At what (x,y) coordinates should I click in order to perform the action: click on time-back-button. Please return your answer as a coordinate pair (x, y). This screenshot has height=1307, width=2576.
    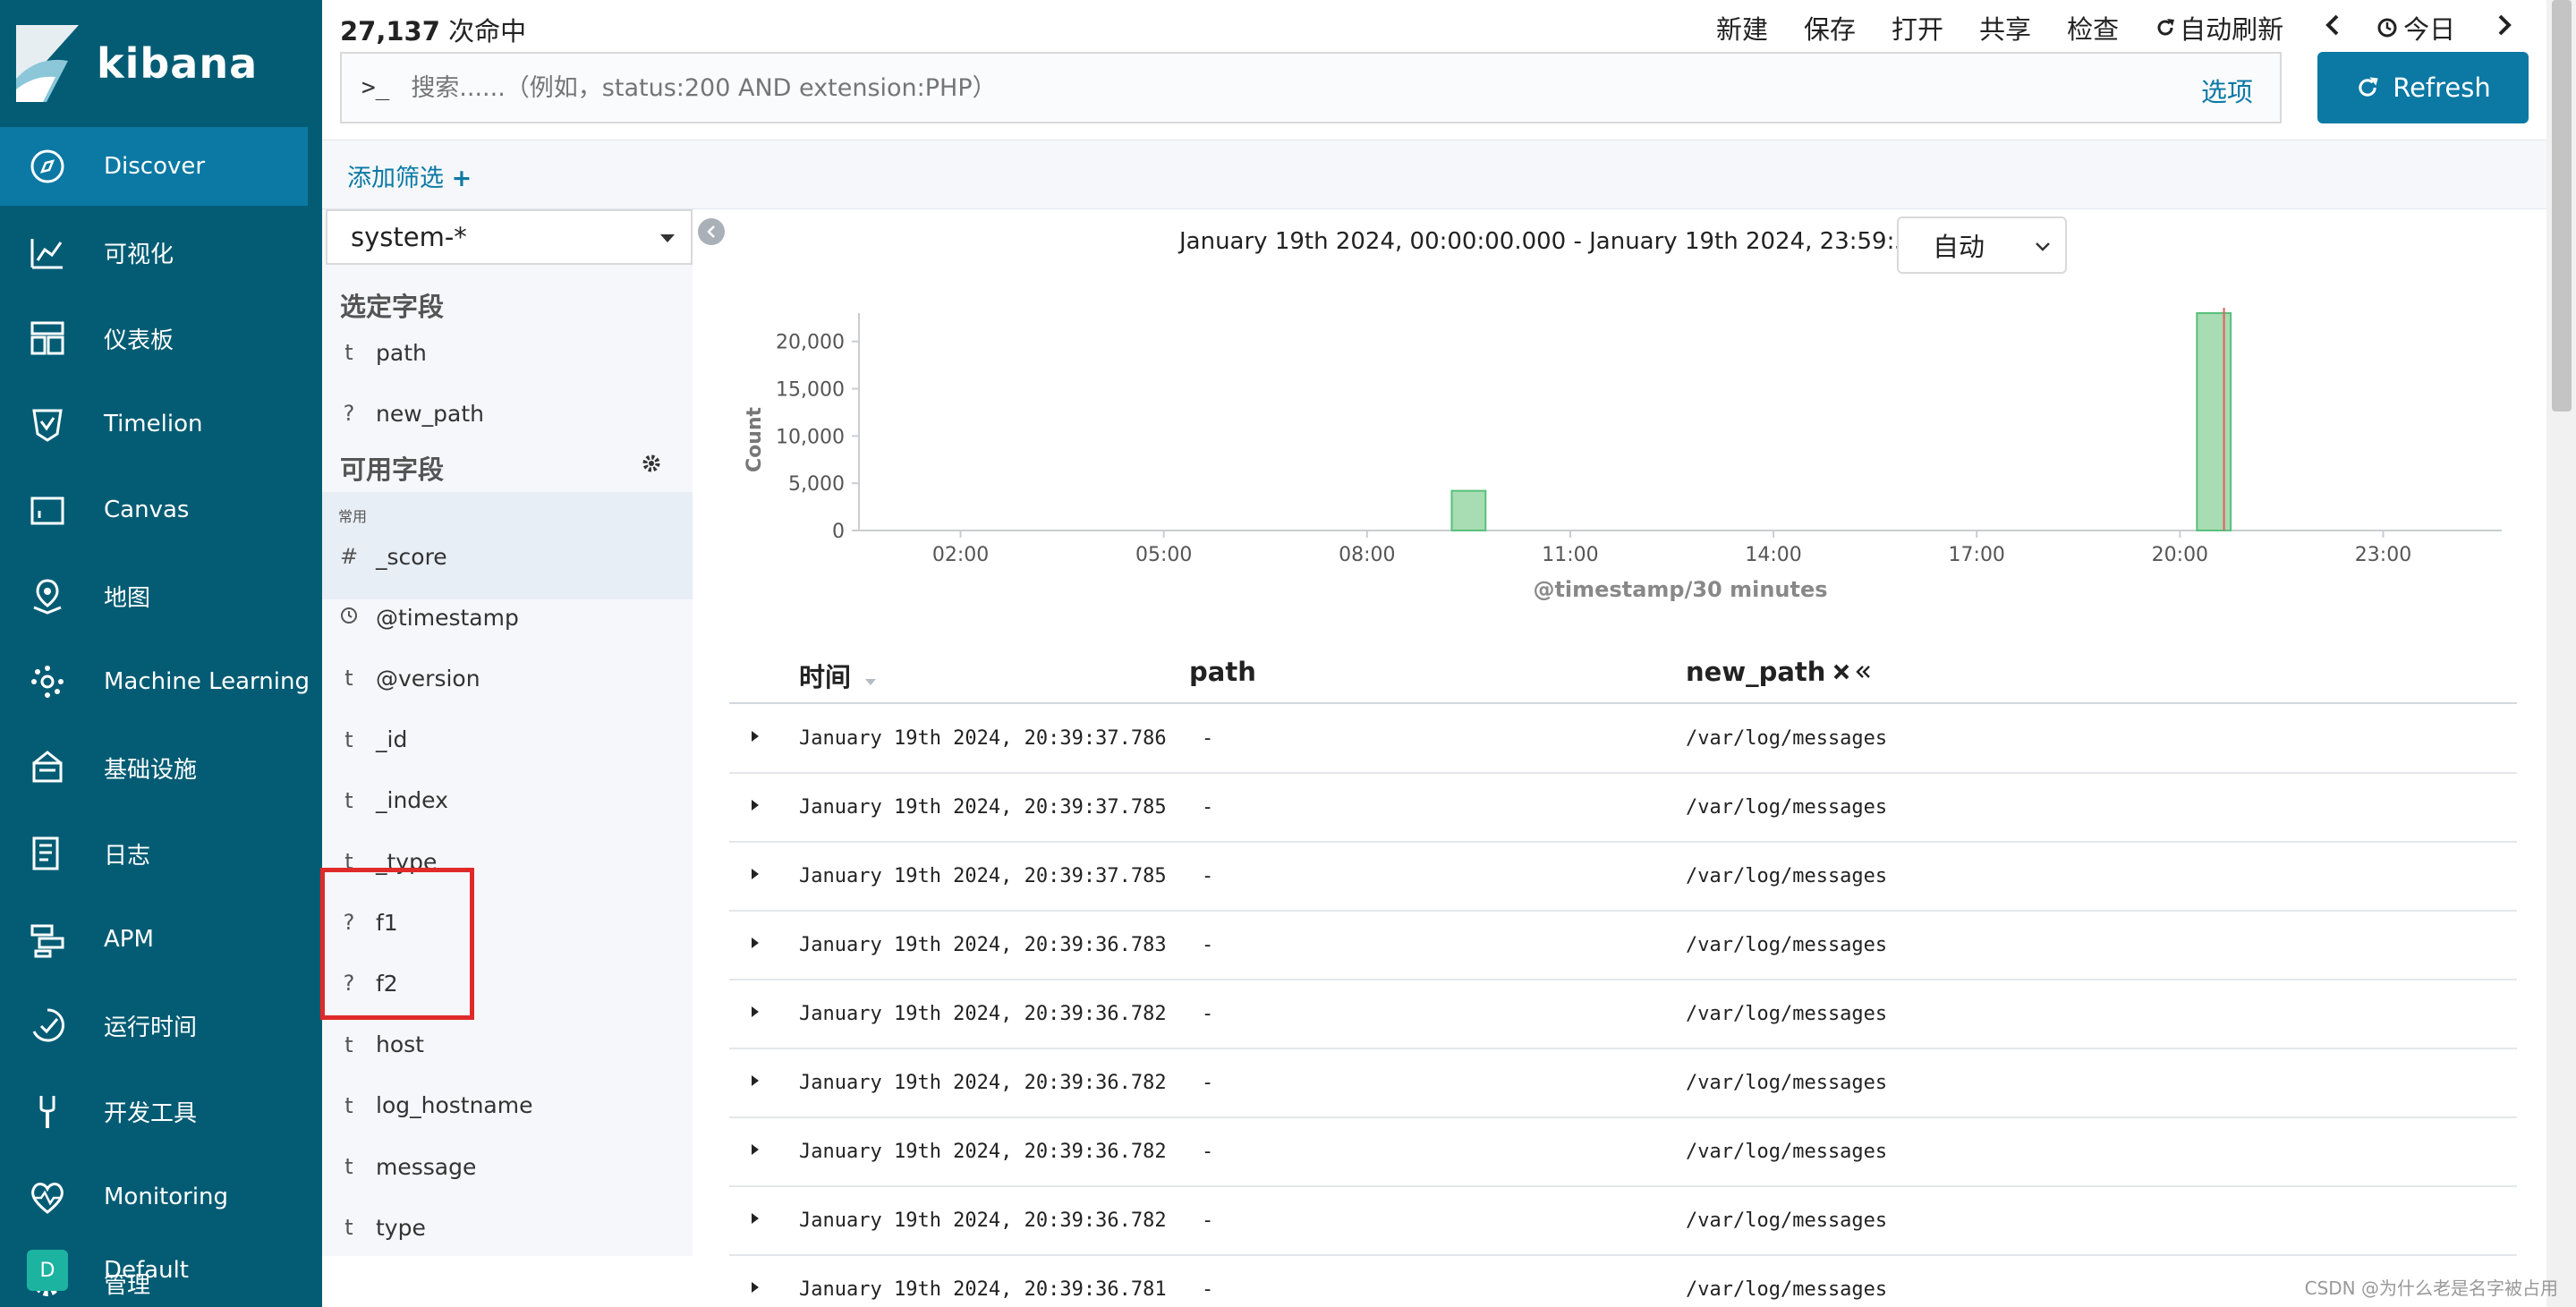
    Looking at the image, I should click on (2333, 28).